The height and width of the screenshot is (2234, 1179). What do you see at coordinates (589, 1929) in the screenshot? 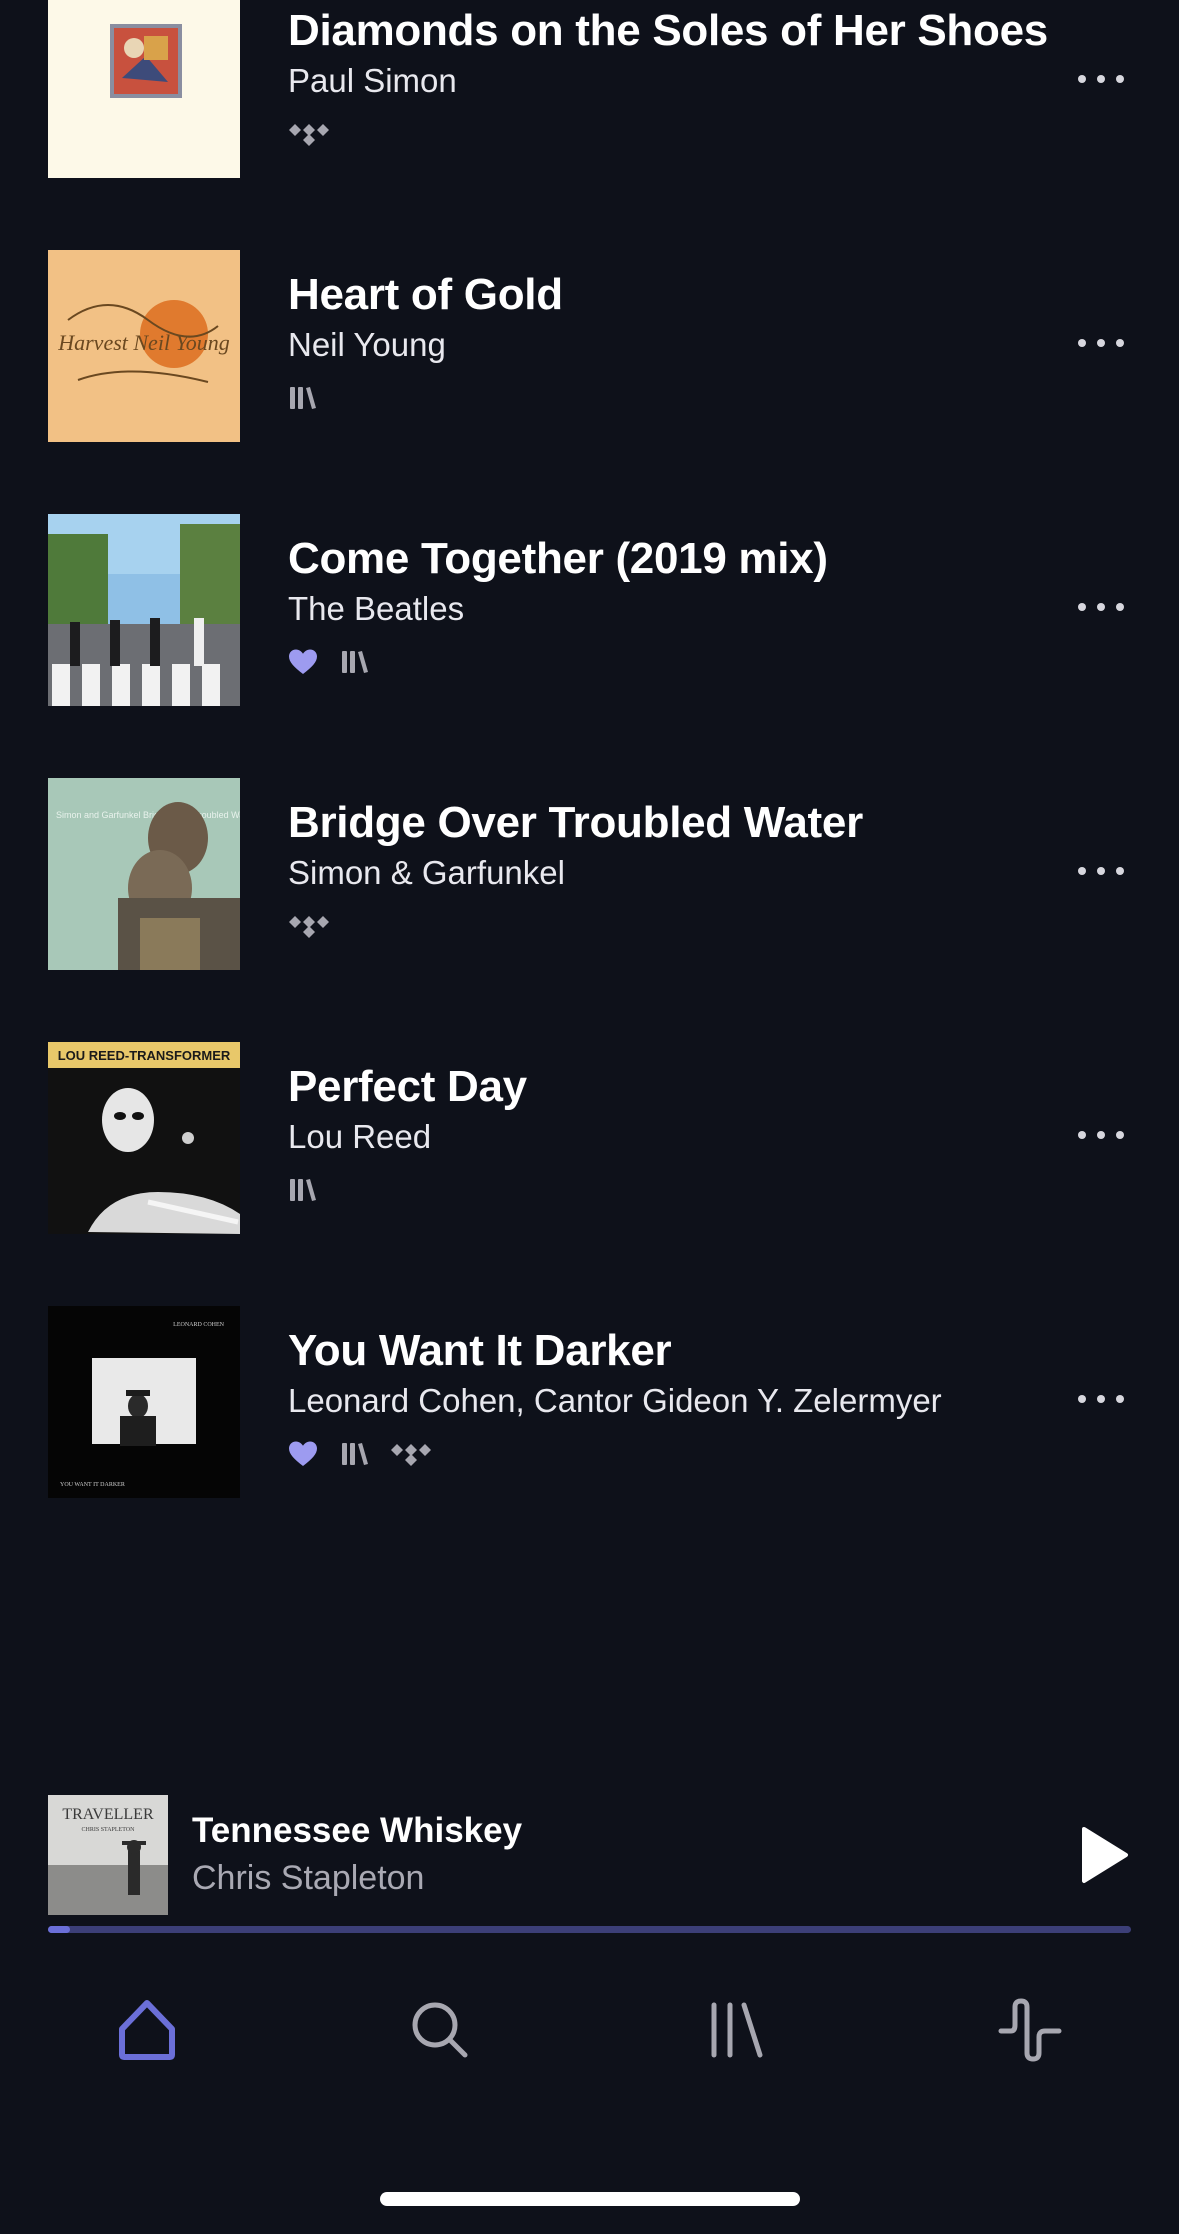
I see `playback-progress-bar` at bounding box center [589, 1929].